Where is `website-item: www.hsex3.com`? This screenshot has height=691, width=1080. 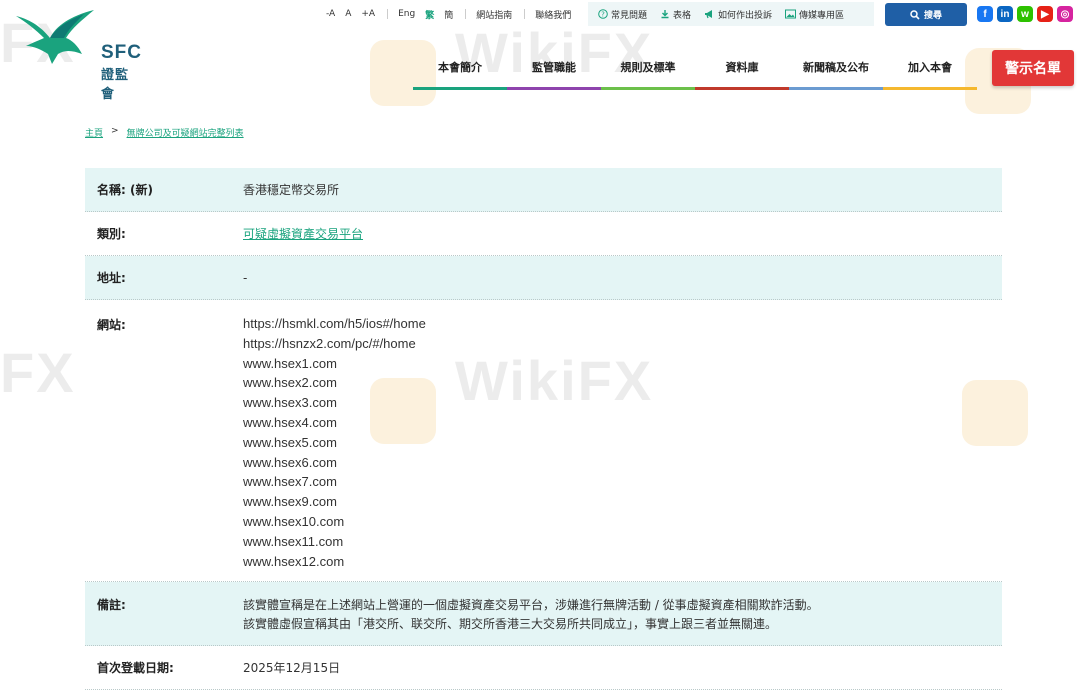
website-item: www.hsex3.com is located at coordinates (290, 403).